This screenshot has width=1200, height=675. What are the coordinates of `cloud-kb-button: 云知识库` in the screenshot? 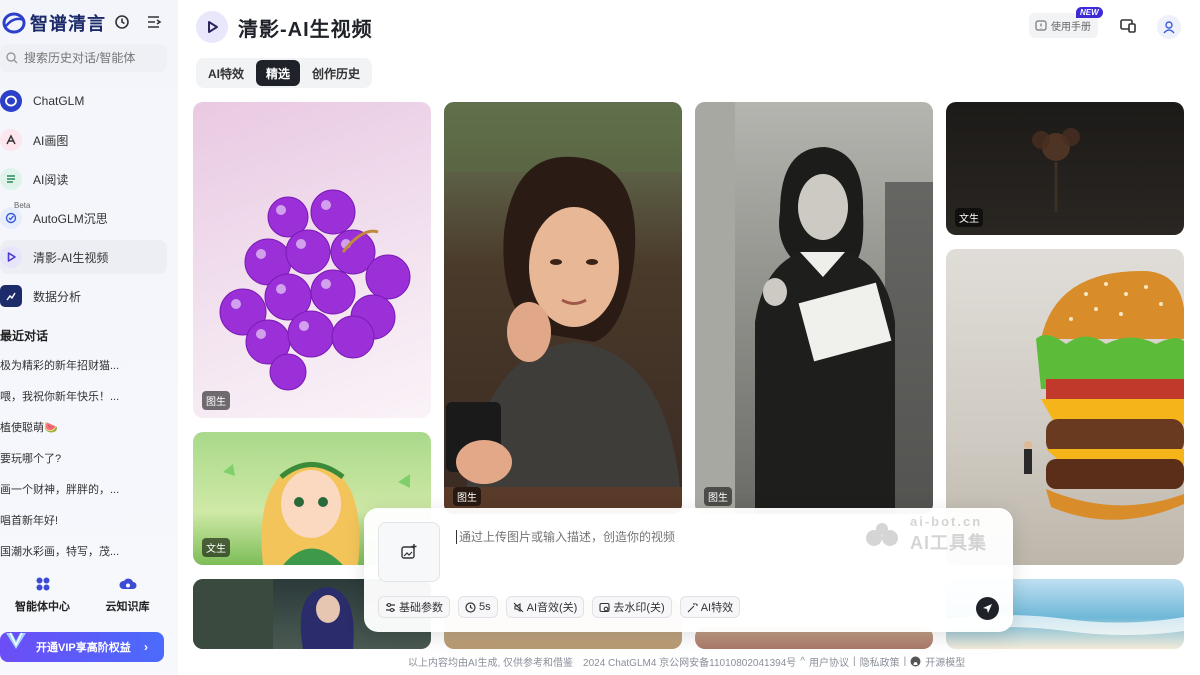 It's located at (127, 595).